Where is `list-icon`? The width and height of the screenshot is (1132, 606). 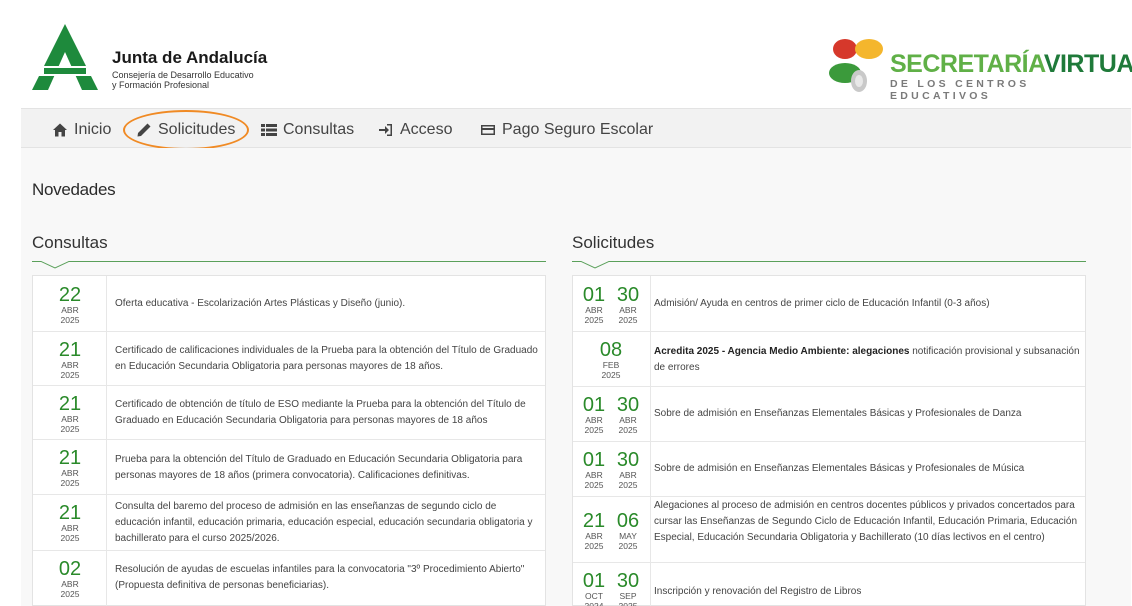
list-icon is located at coordinates (269, 130).